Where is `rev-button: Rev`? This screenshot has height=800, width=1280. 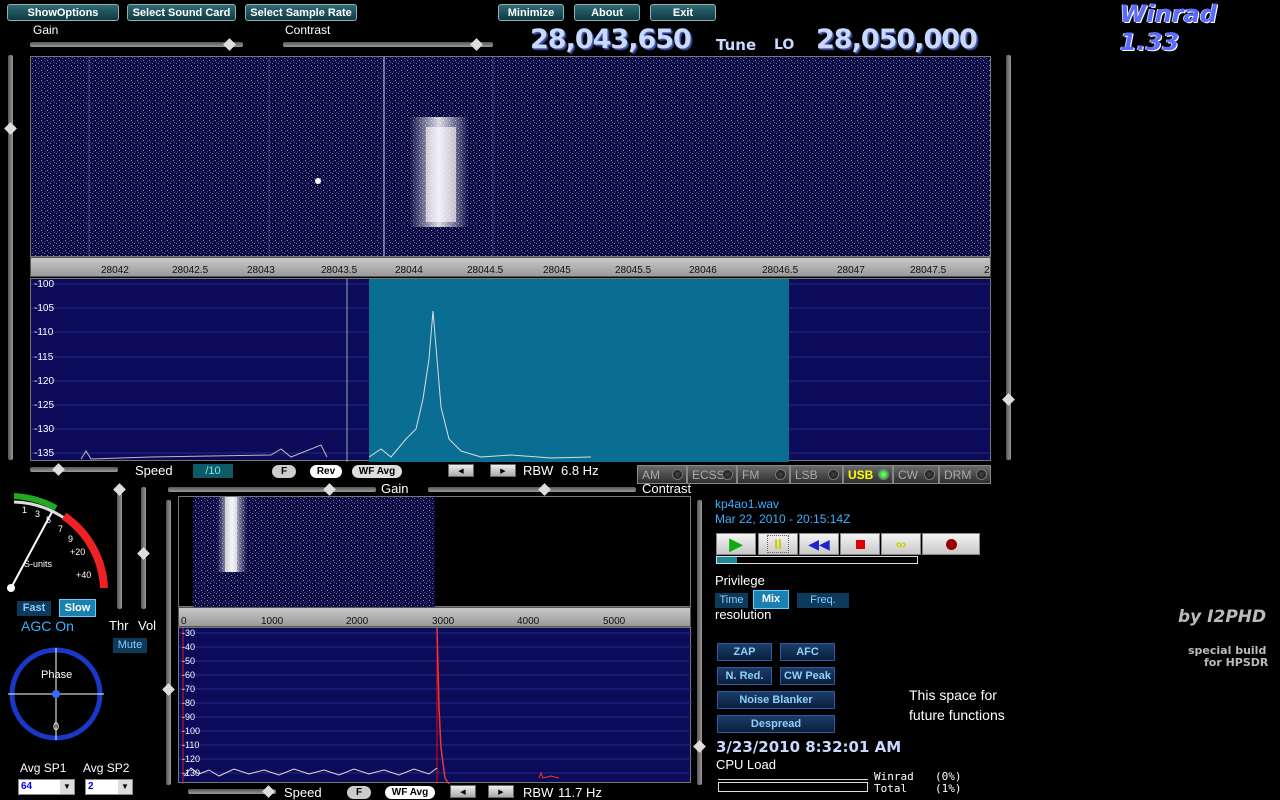 rev-button: Rev is located at coordinates (326, 471).